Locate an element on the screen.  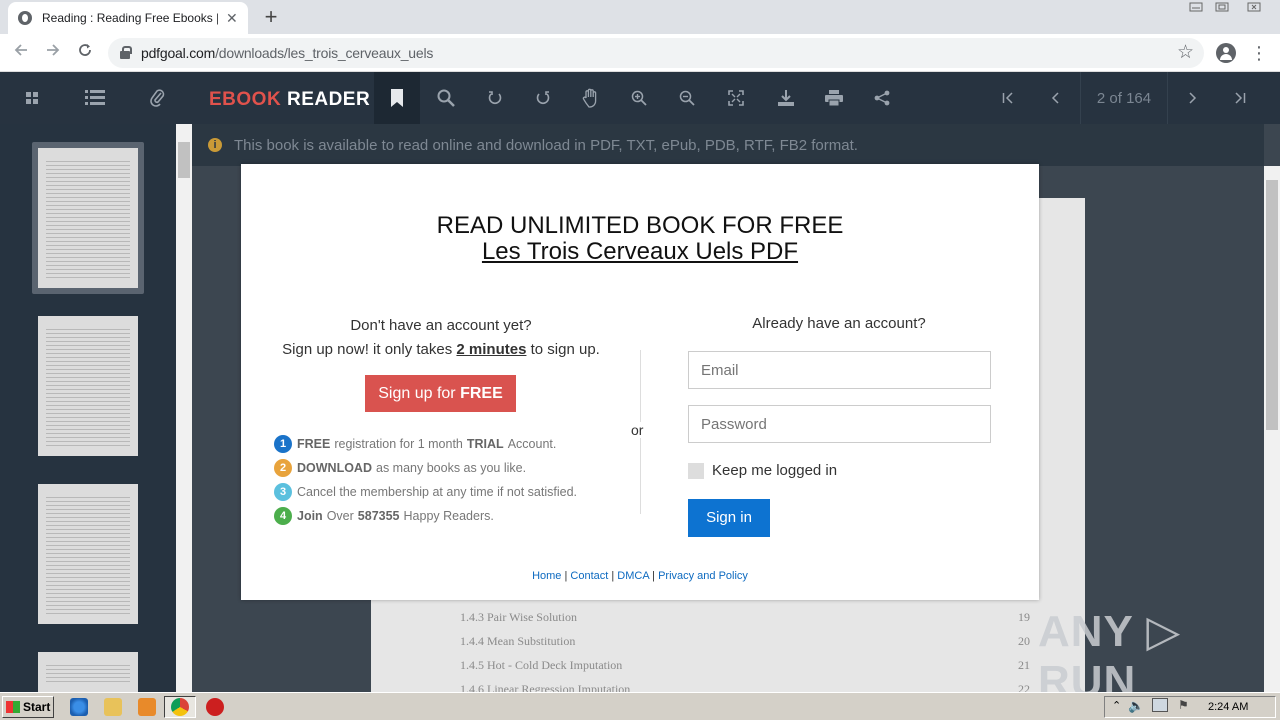
share-icon is located at coordinates (882, 98).